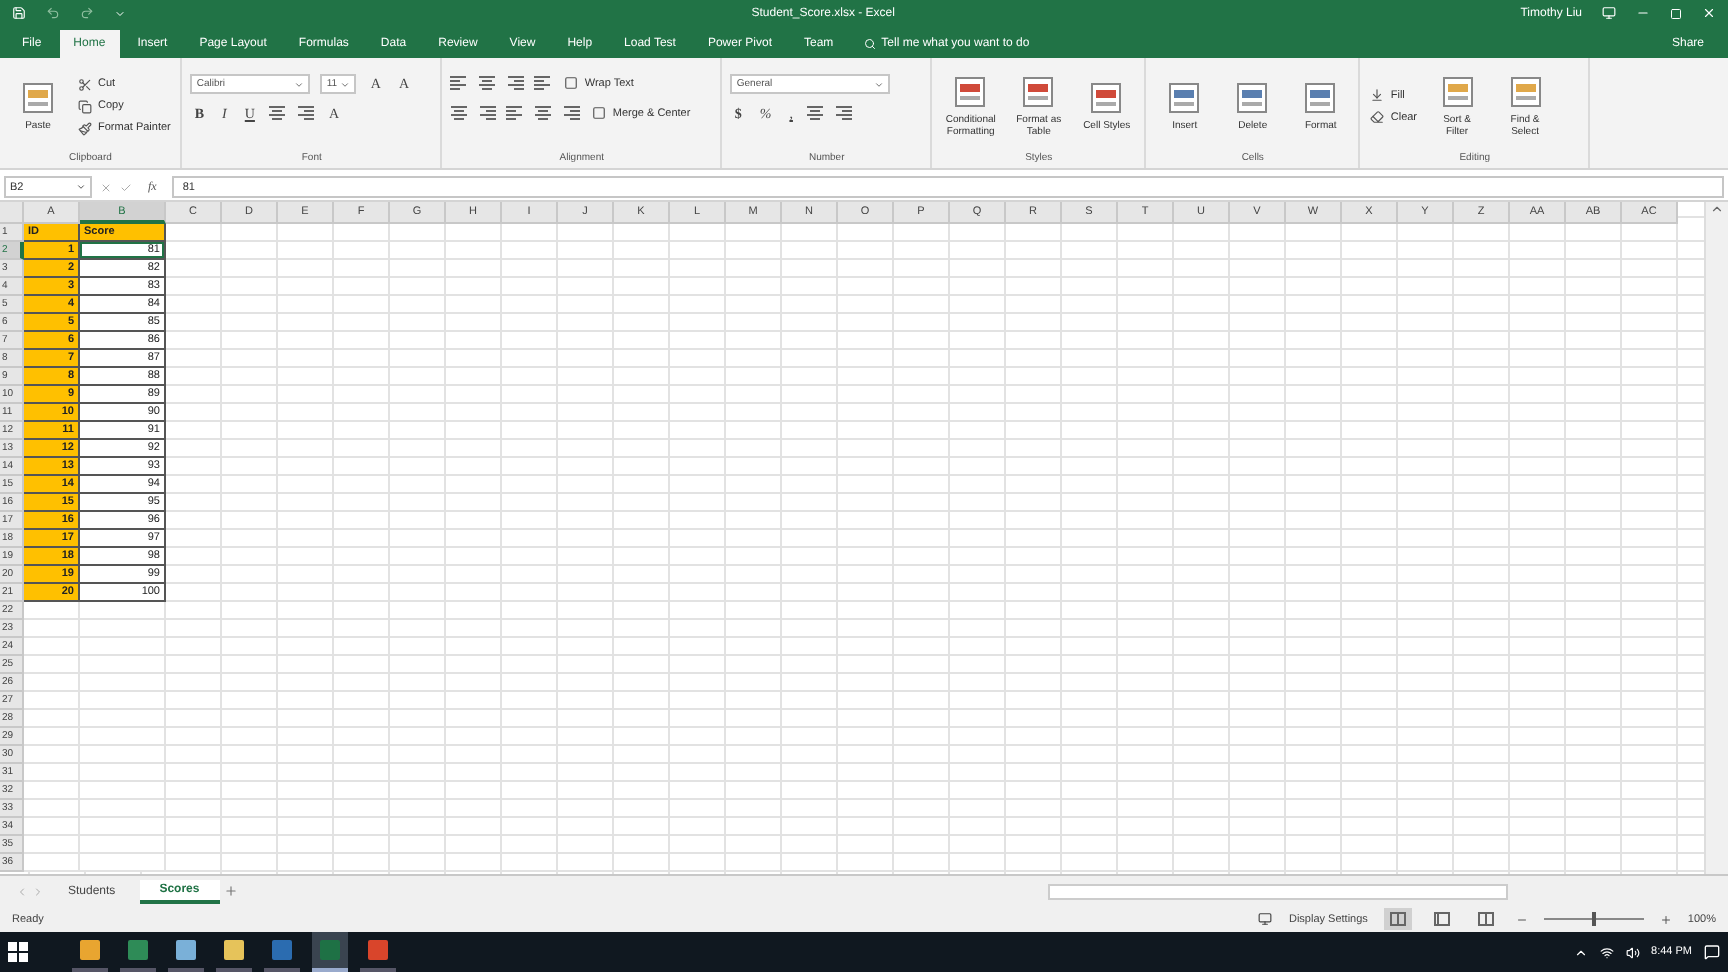 The height and width of the screenshot is (972, 1728). What do you see at coordinates (53, 13) in the screenshot?
I see `undo-icon` at bounding box center [53, 13].